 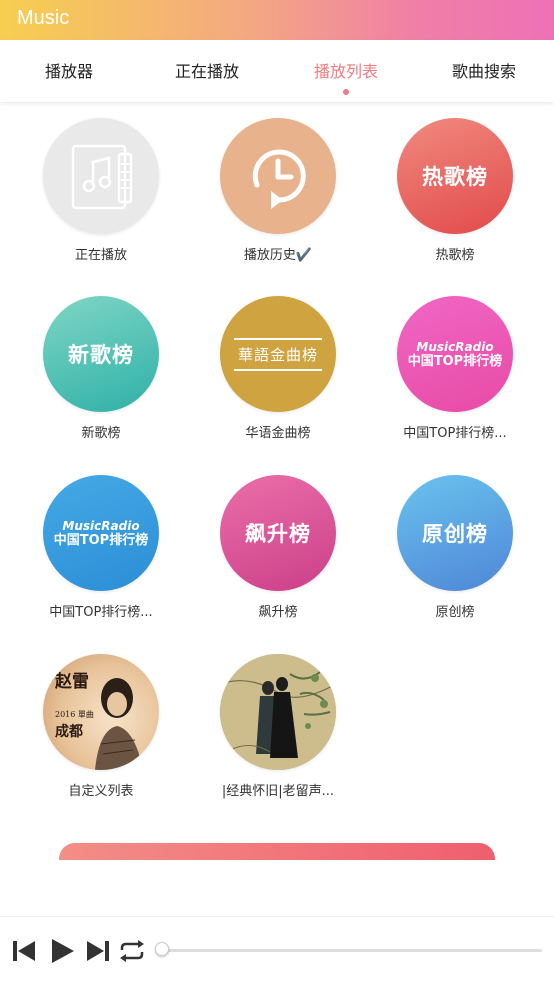 What do you see at coordinates (484, 71) in the screenshot?
I see `tab-song-search: 歌曲搜索` at bounding box center [484, 71].